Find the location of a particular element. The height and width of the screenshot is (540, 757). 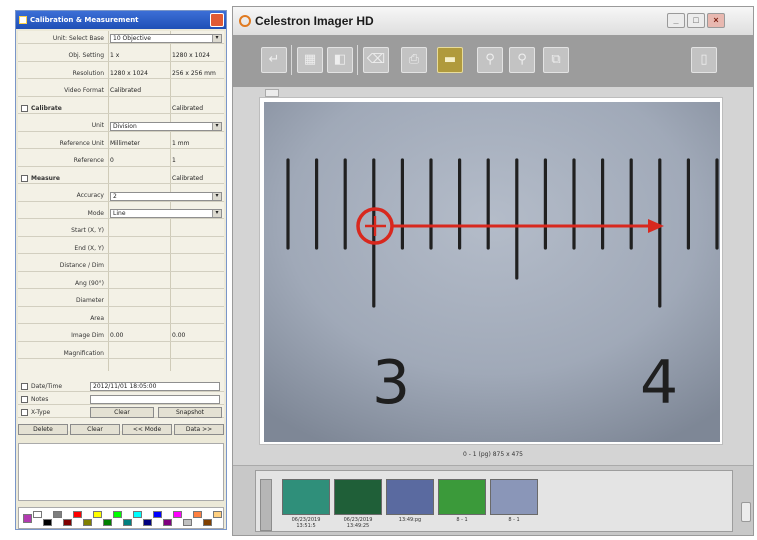

zoom-out-icon: ⚲ is located at coordinates (522, 60).